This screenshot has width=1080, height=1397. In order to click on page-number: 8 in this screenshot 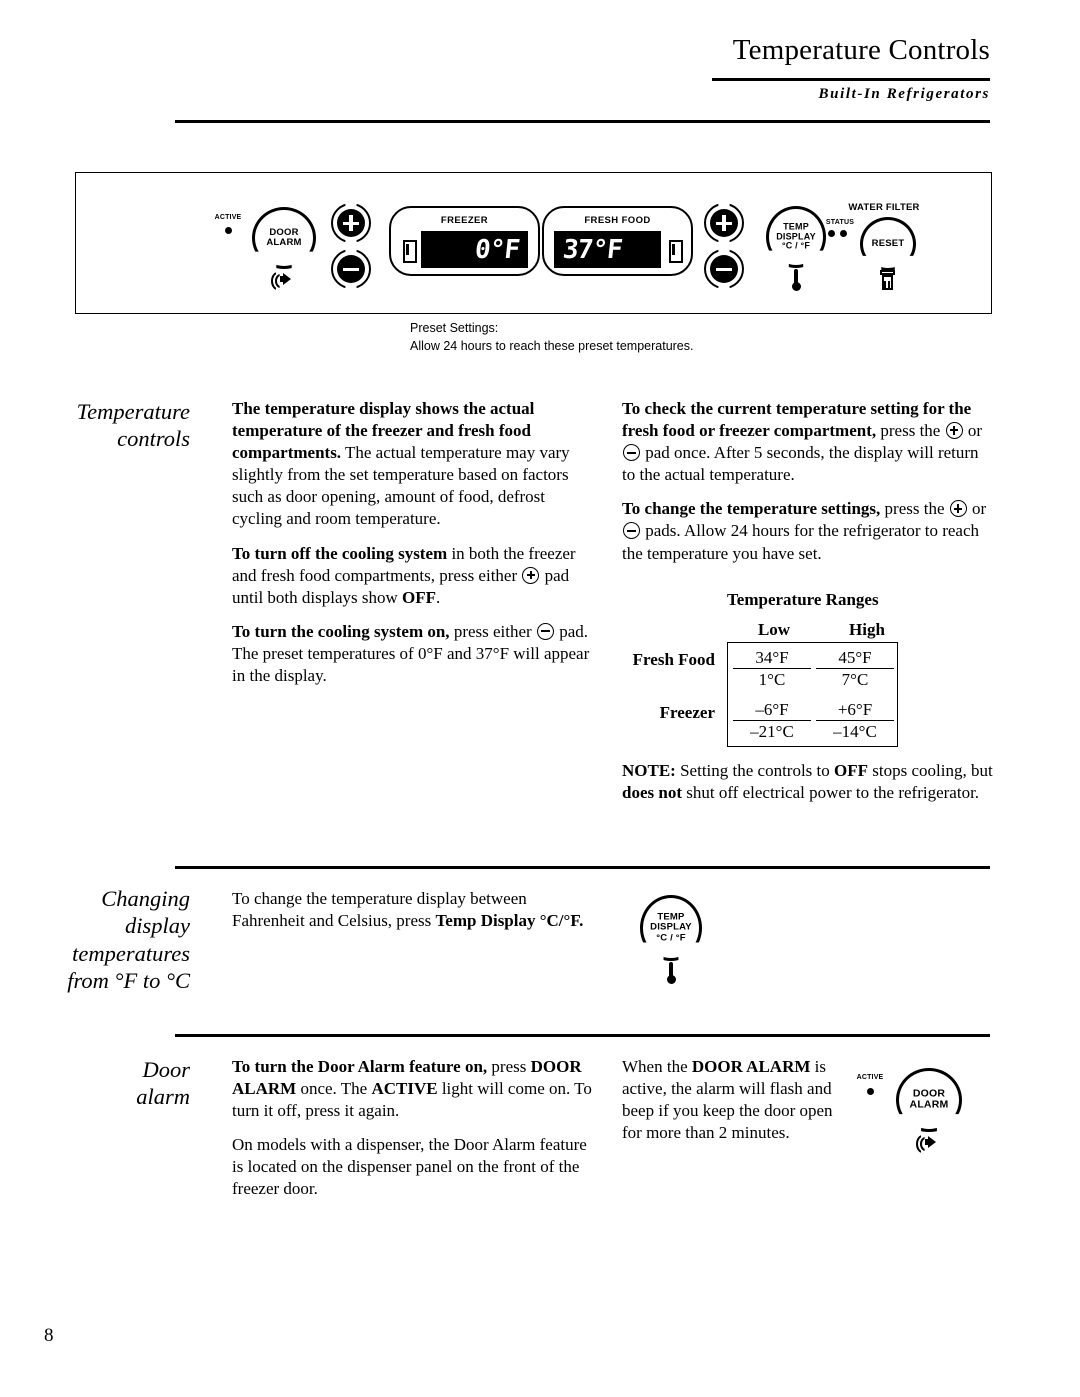, I will do `click(49, 1335)`.